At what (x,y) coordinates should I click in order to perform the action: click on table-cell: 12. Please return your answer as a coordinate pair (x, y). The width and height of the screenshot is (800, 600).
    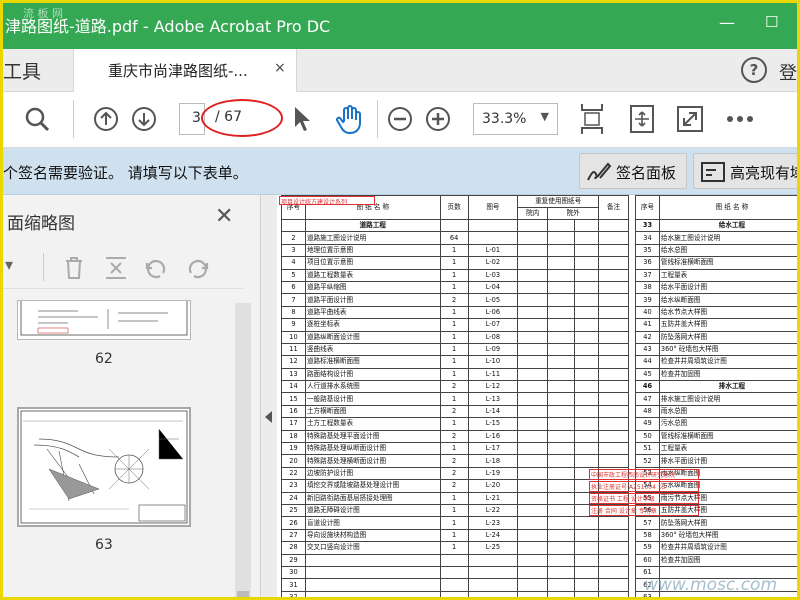
    Looking at the image, I should click on (293, 362).